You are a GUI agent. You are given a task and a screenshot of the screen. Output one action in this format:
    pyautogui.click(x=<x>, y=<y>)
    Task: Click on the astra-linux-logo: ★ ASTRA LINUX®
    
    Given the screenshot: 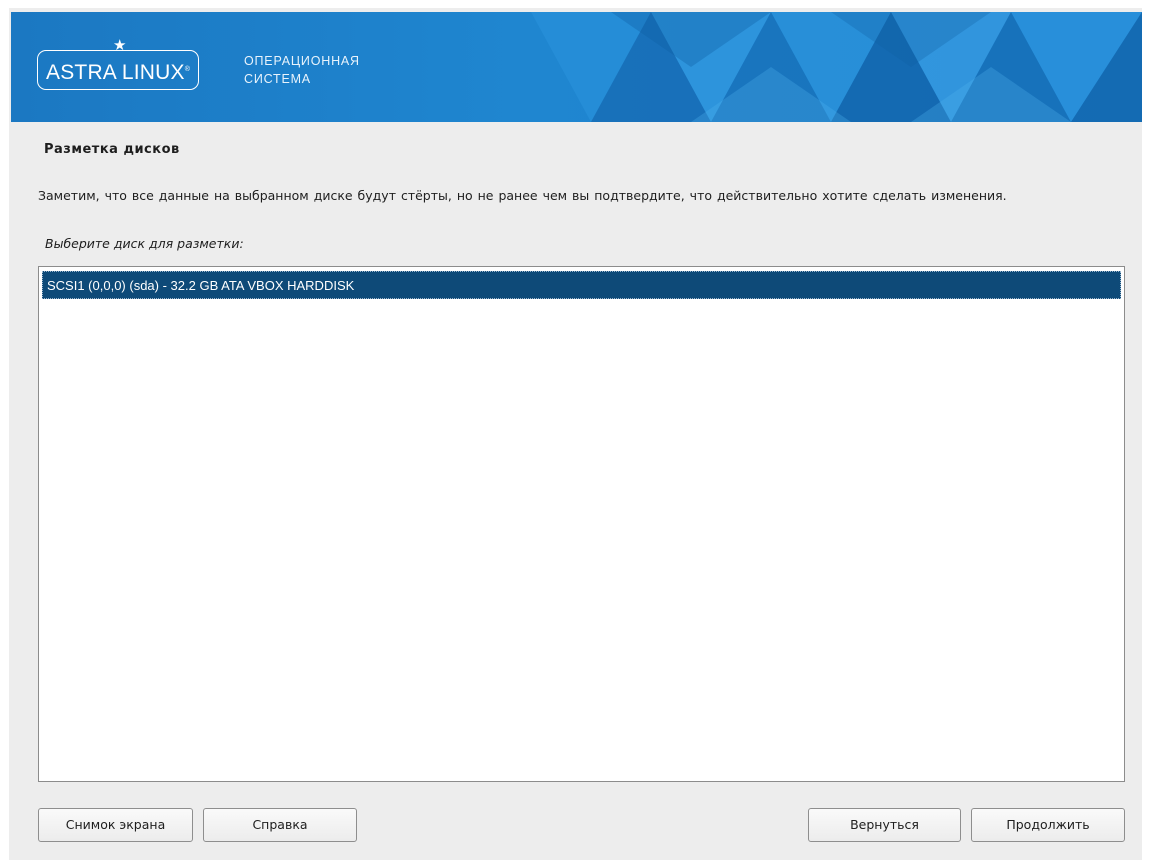 What is the action you would take?
    pyautogui.click(x=118, y=64)
    